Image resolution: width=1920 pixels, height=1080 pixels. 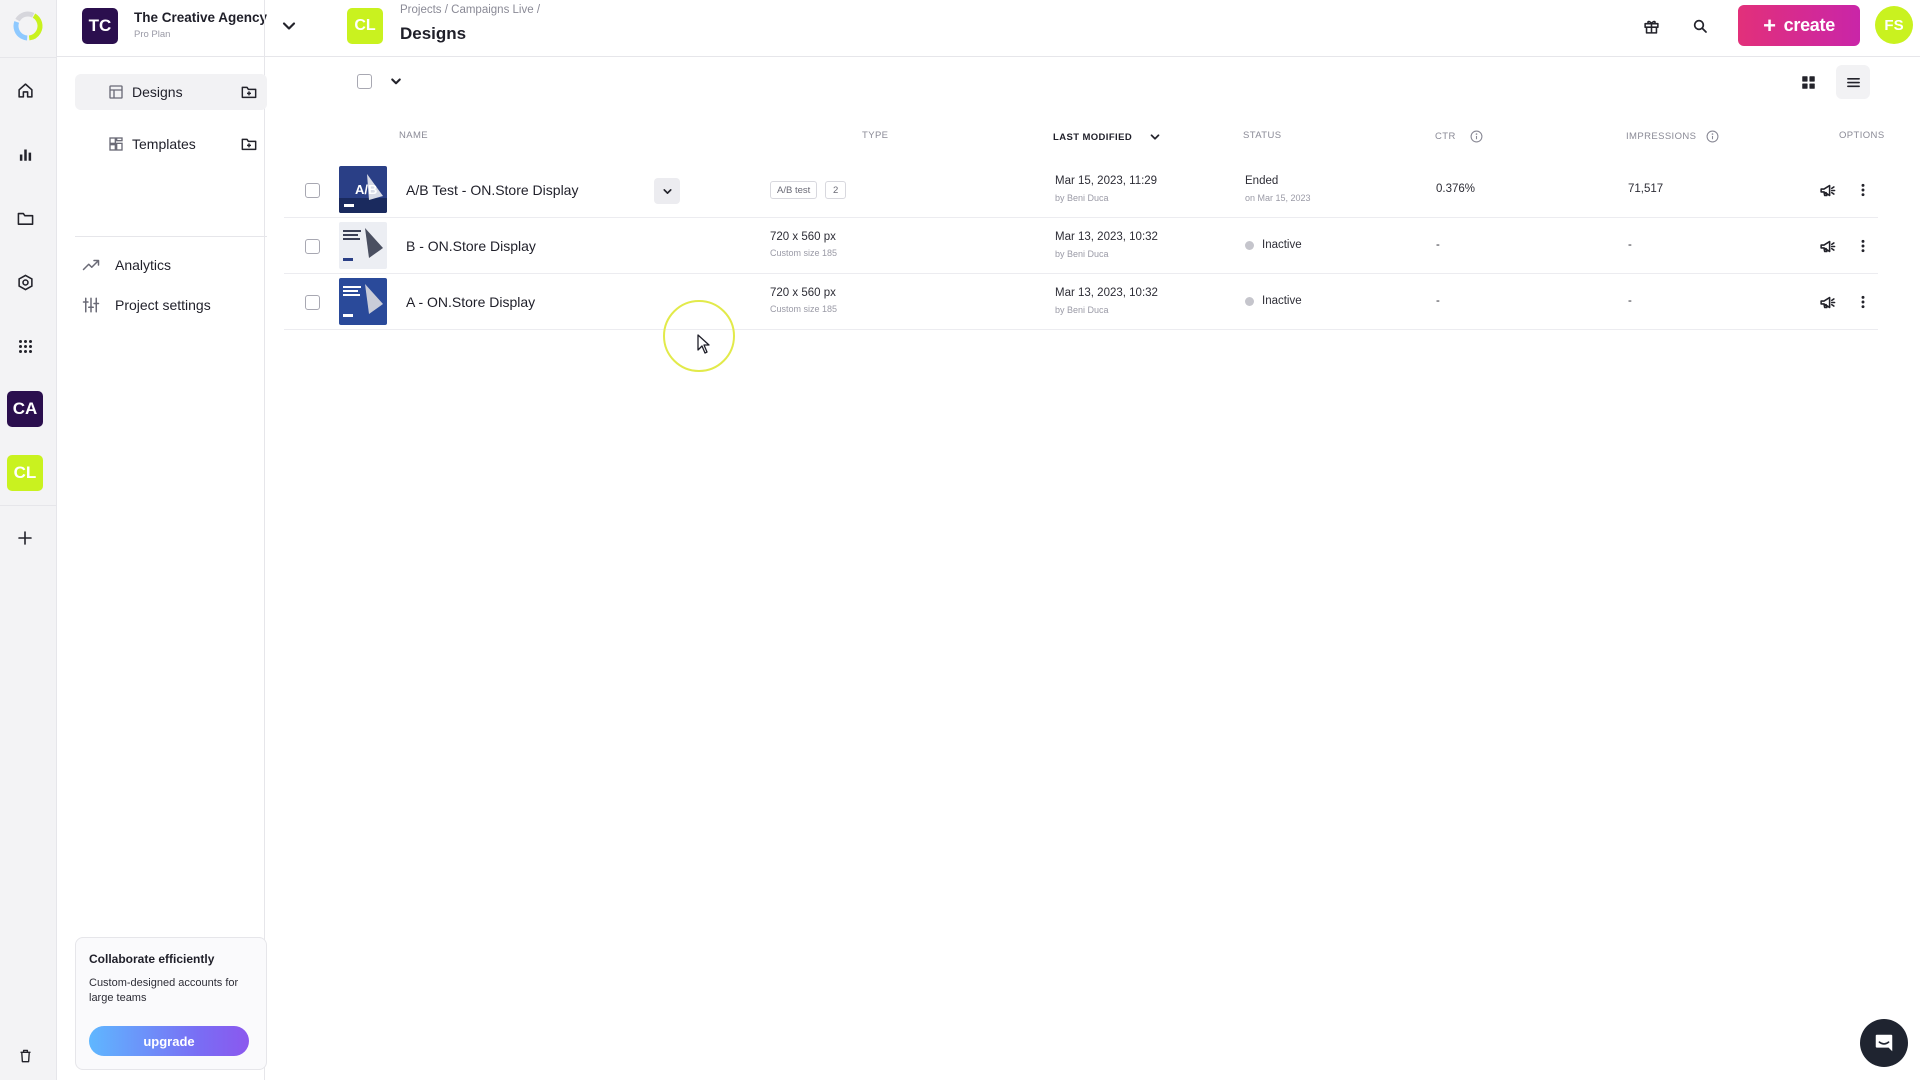 I want to click on sidebar-item-templates: Templates, so click(x=171, y=144).